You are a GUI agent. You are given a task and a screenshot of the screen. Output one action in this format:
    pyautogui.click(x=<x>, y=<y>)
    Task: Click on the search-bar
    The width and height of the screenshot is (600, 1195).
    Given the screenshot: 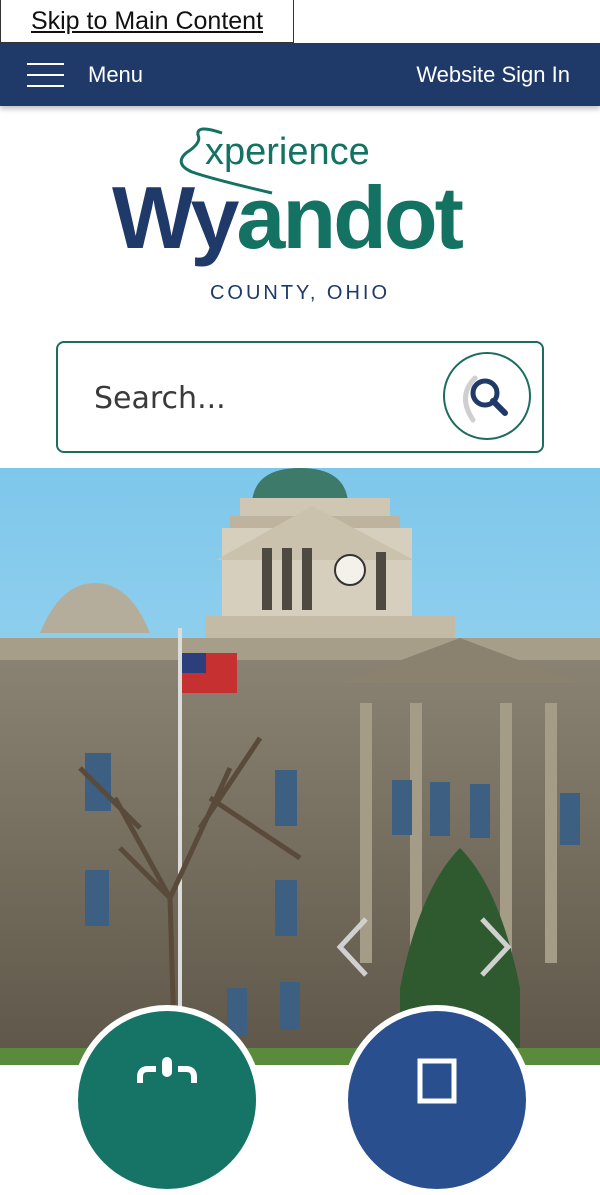 What is the action you would take?
    pyautogui.click(x=300, y=397)
    